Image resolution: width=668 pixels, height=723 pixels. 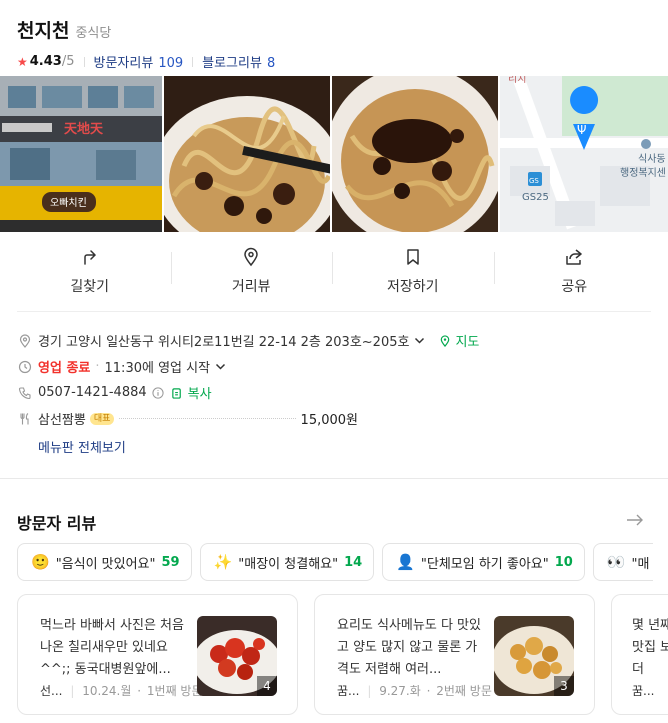 I want to click on bookmark-icon, so click(x=413, y=256).